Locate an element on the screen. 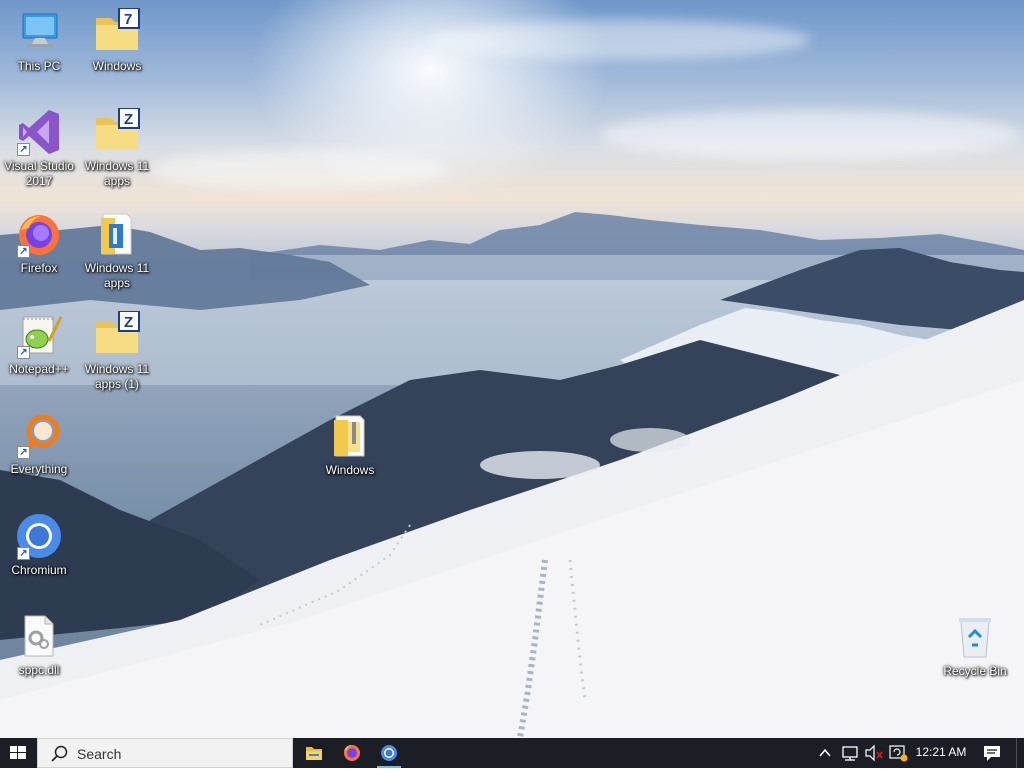 The height and width of the screenshot is (773, 1024). desktop-icon-windows-archive: 7 Windows is located at coordinates (117, 40).